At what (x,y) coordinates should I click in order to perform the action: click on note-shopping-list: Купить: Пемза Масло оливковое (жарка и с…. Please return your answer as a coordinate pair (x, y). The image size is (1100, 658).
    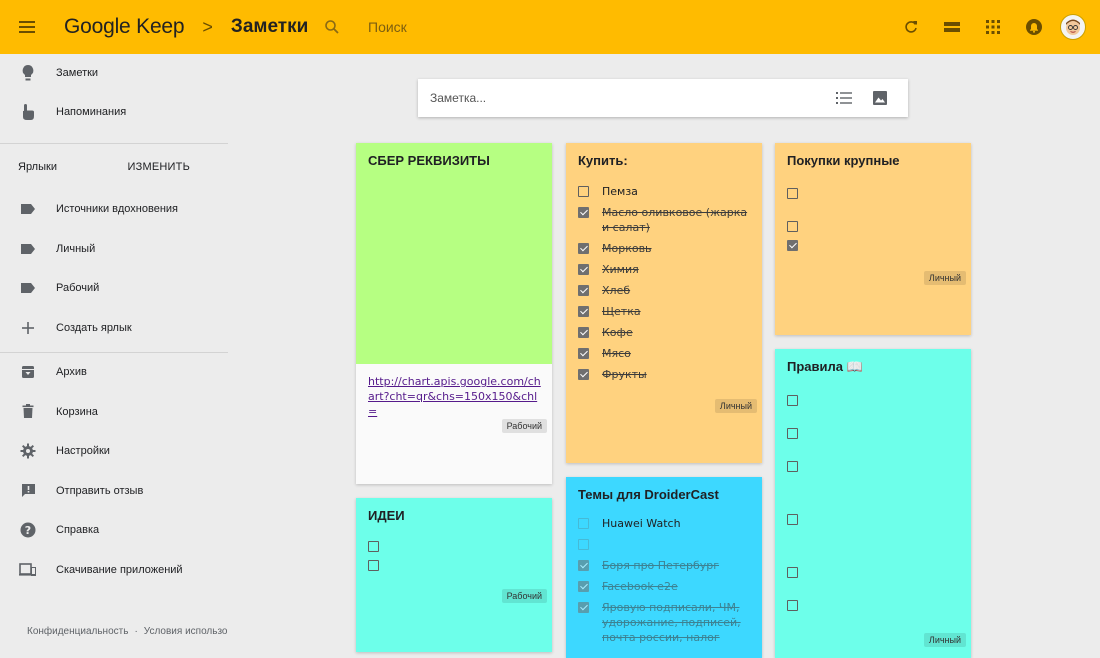
    Looking at the image, I should click on (664, 303).